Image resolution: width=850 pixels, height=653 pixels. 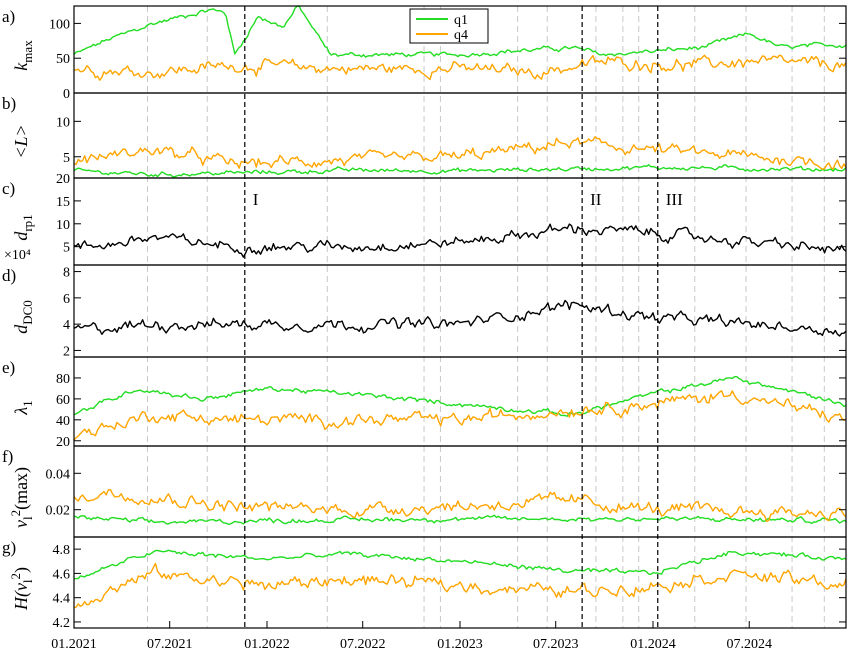 What do you see at coordinates (63, 421) in the screenshot?
I see `y-tick-label: 40` at bounding box center [63, 421].